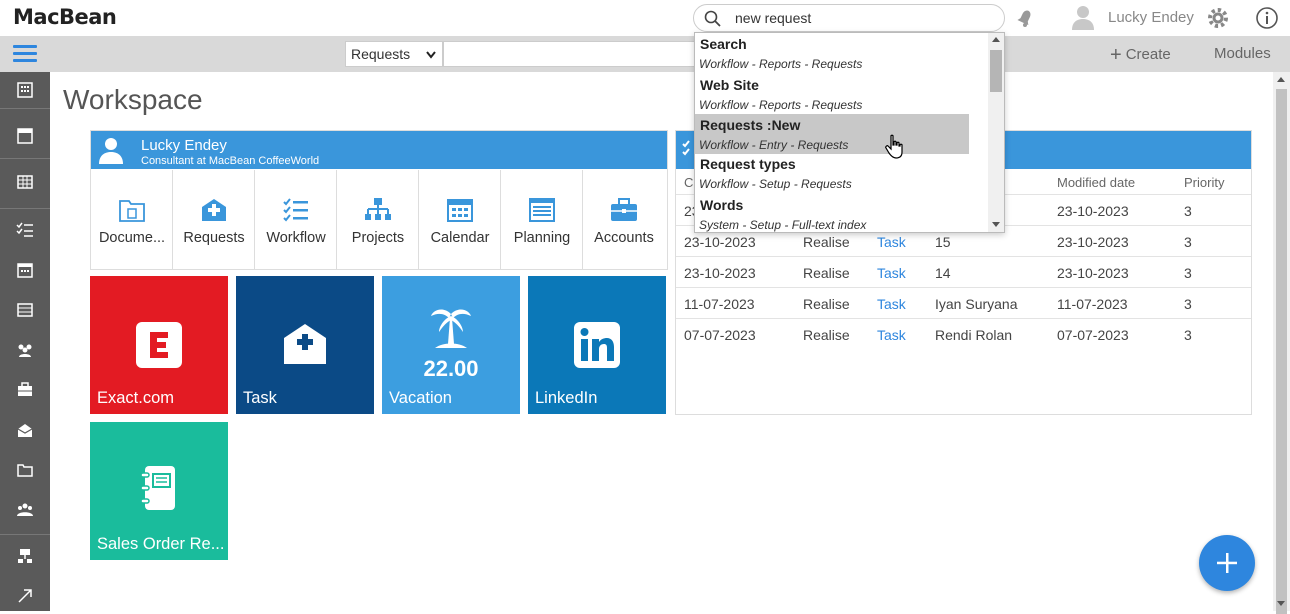 This screenshot has height=614, width=1290. Describe the element at coordinates (775, 184) in the screenshot. I see `result-path: Workflow - Setup - Requests` at that location.